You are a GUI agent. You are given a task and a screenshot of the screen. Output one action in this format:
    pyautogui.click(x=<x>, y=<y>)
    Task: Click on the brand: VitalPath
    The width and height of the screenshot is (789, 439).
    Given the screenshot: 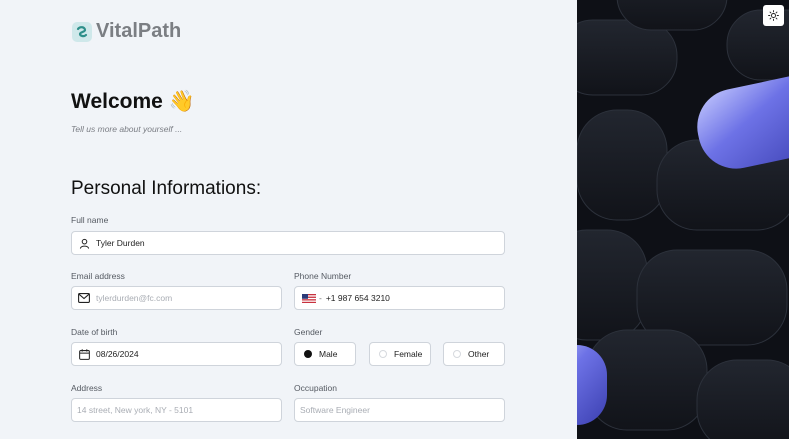 What is the action you would take?
    pyautogui.click(x=126, y=31)
    